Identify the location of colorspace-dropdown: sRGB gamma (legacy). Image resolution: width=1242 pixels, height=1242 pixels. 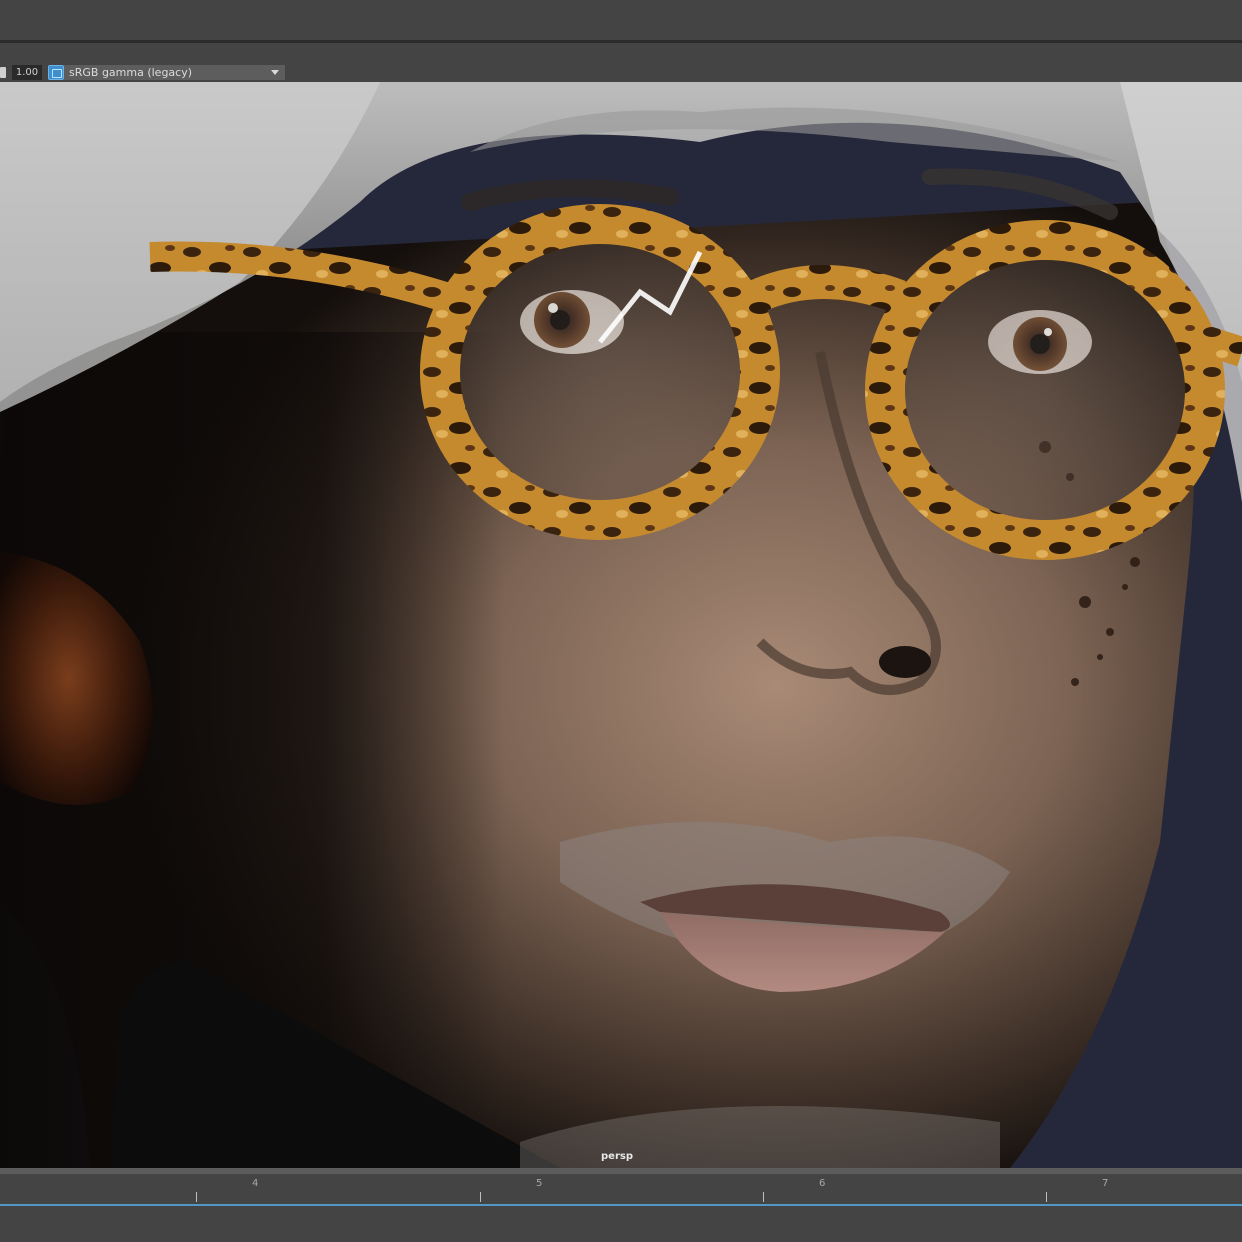
(174, 72).